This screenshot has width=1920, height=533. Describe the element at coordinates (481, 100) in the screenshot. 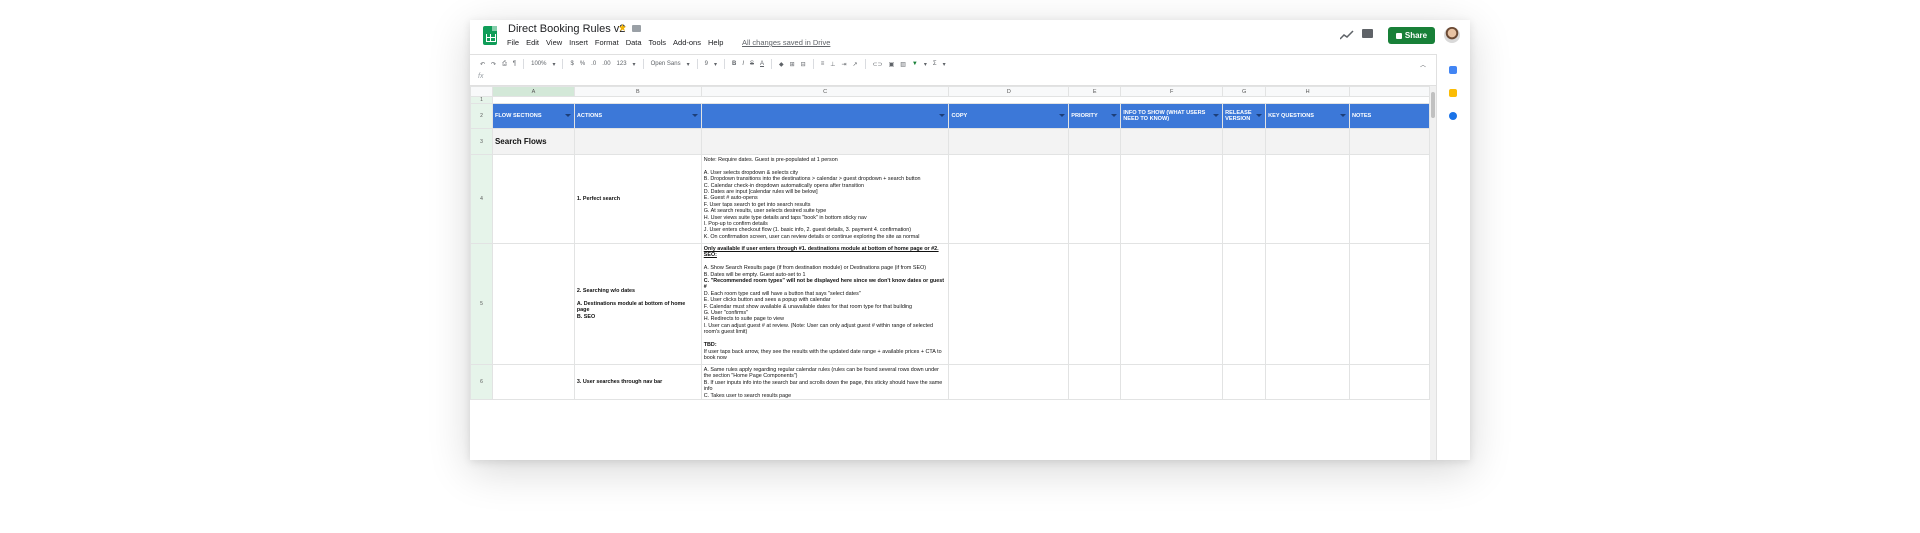

I see `row-header: 1` at that location.